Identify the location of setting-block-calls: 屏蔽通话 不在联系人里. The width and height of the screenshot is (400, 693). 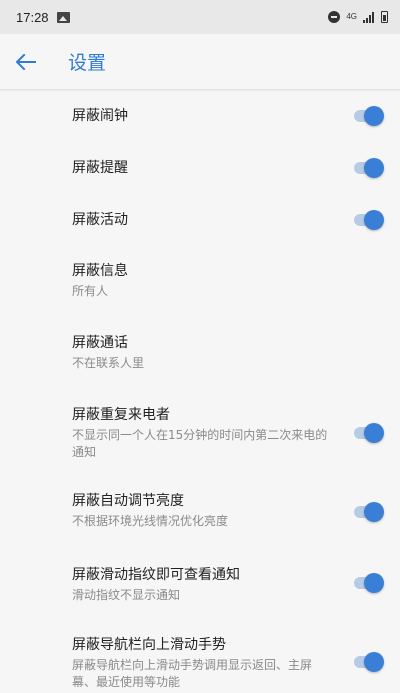
(200, 354).